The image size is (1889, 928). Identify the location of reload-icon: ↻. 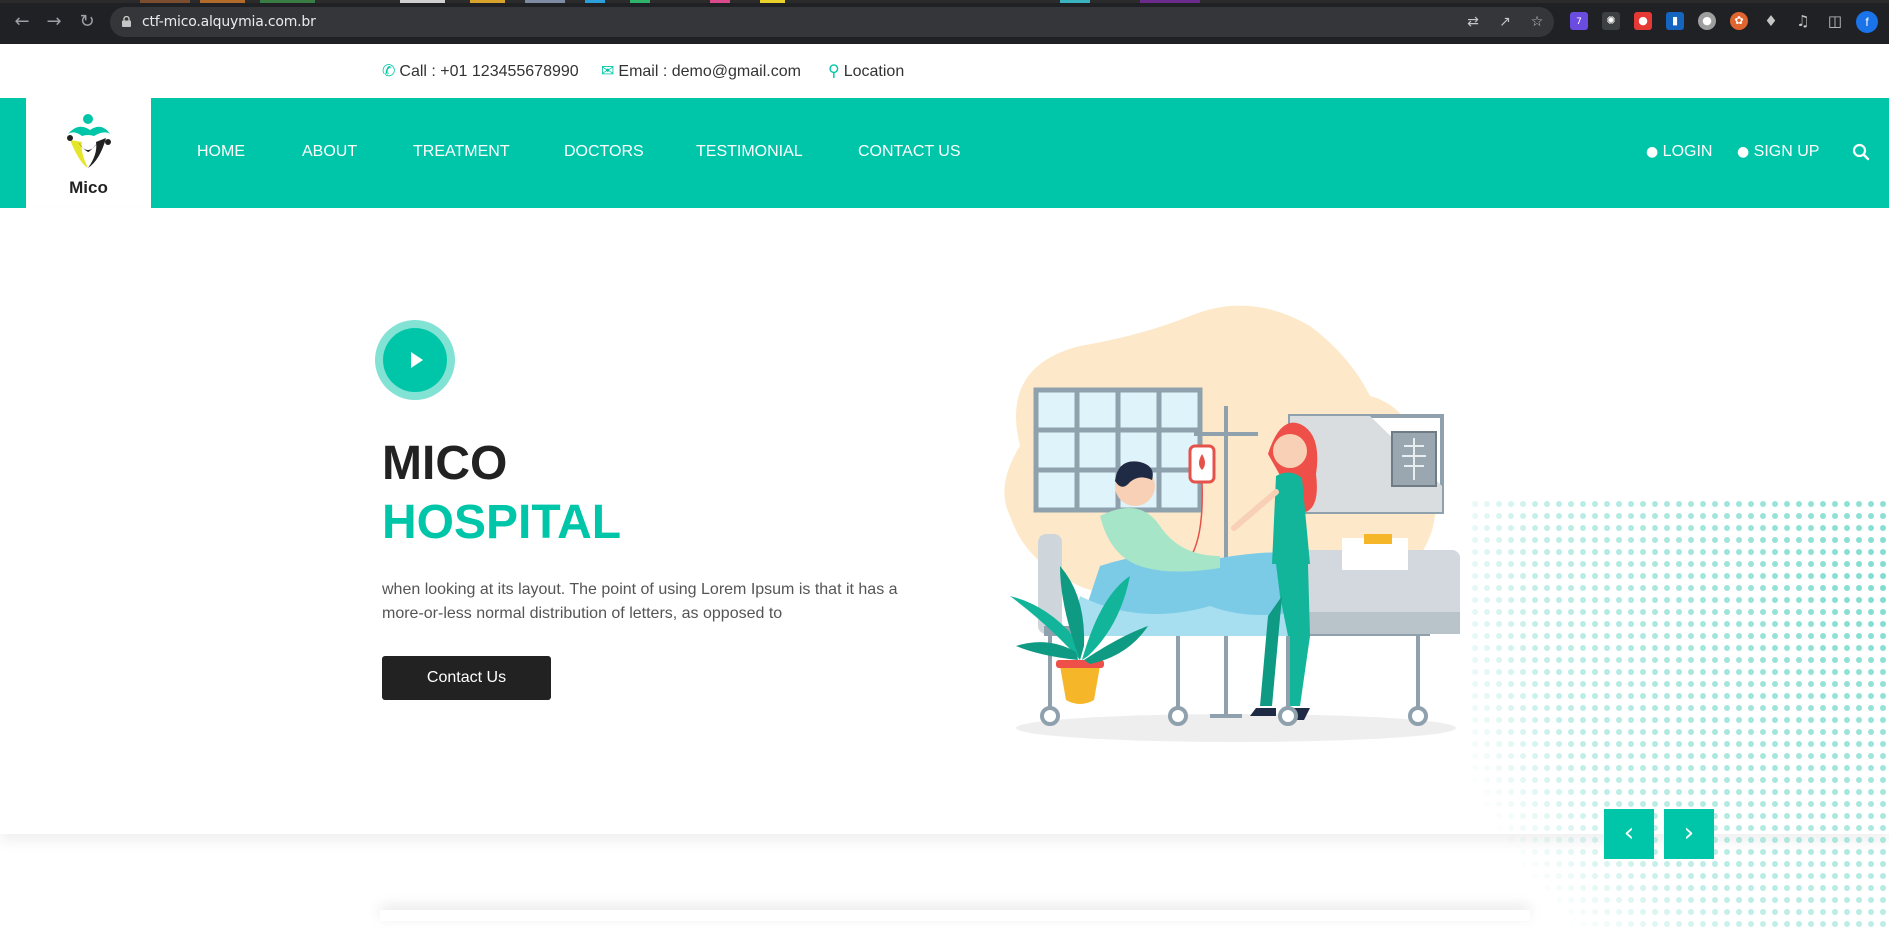
(87, 22).